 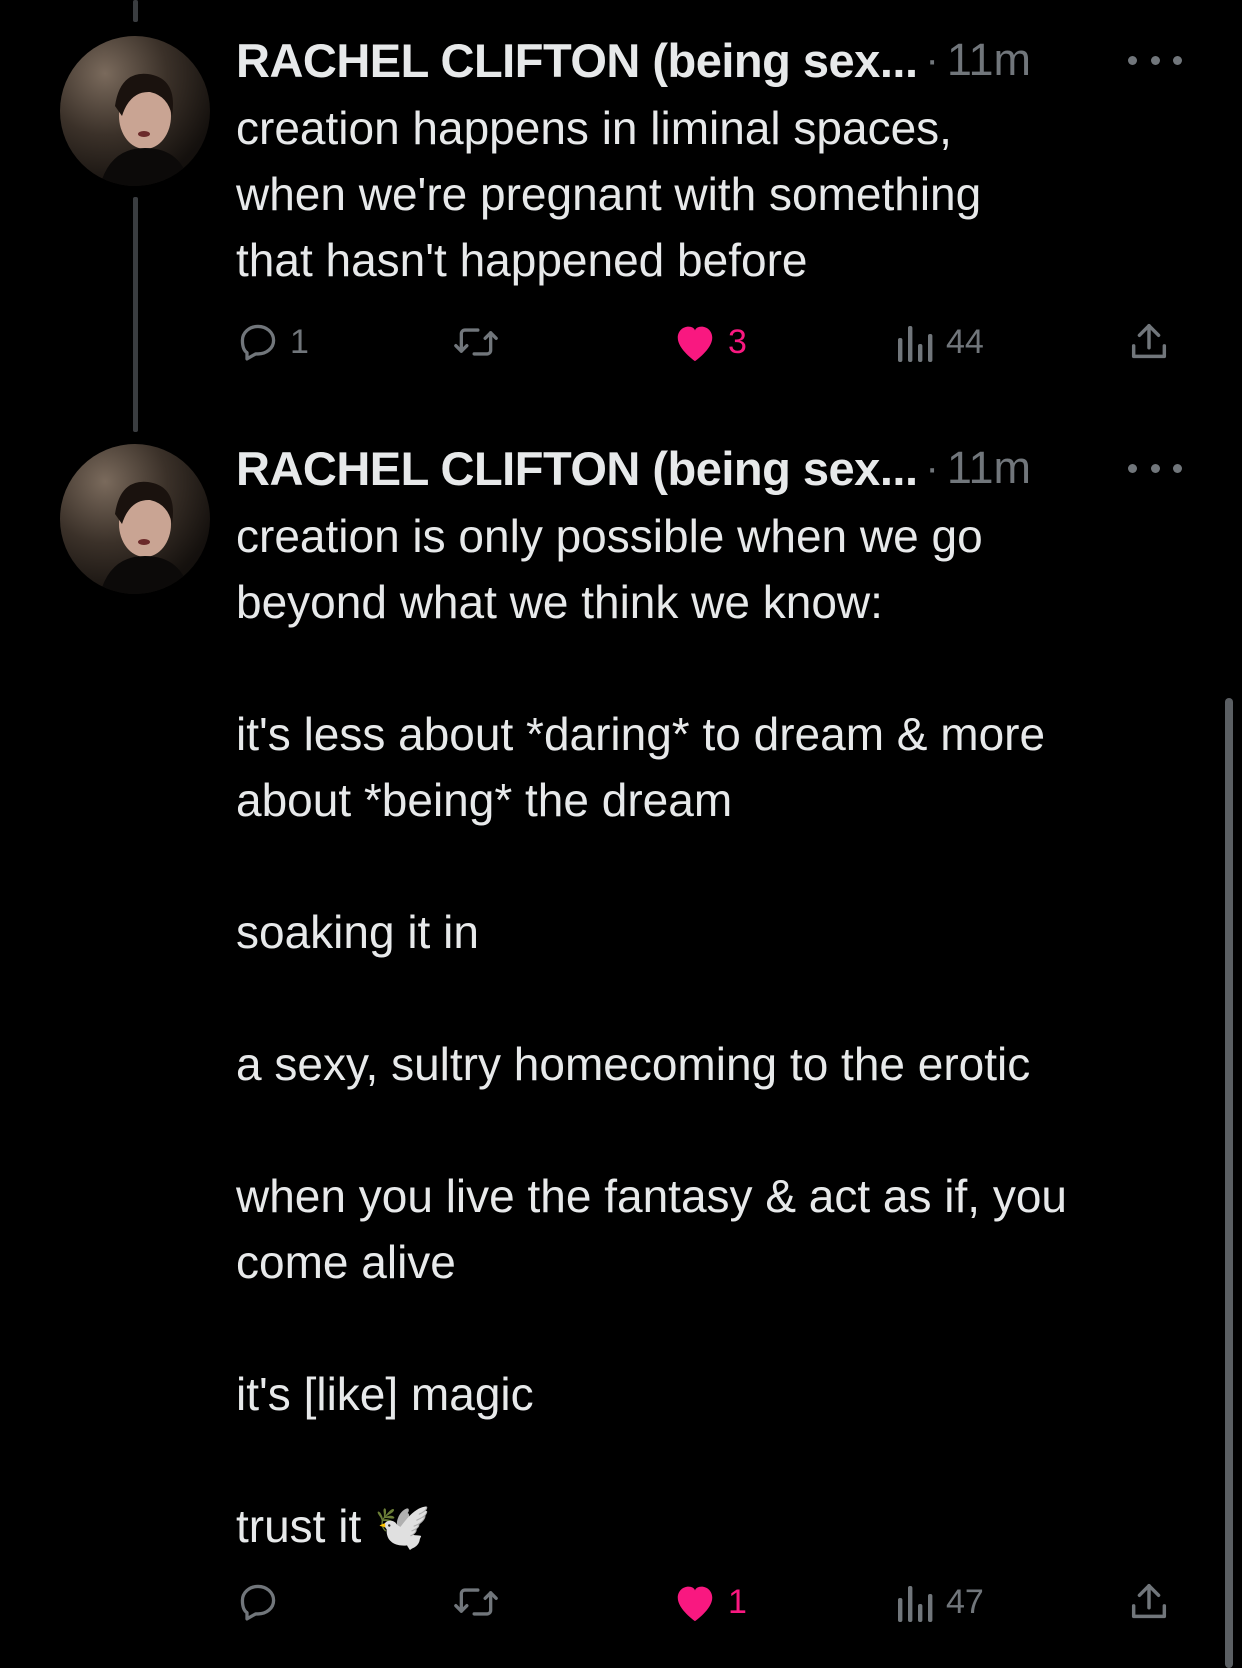 I want to click on scrollbar, so click(x=1229, y=1183).